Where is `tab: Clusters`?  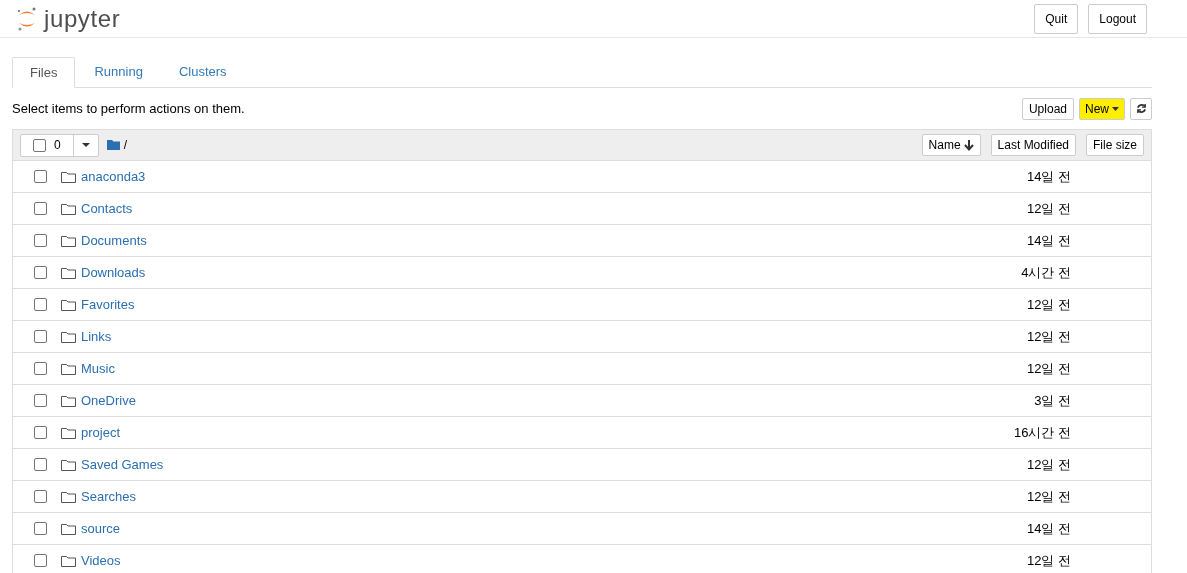 tab: Clusters is located at coordinates (202, 72).